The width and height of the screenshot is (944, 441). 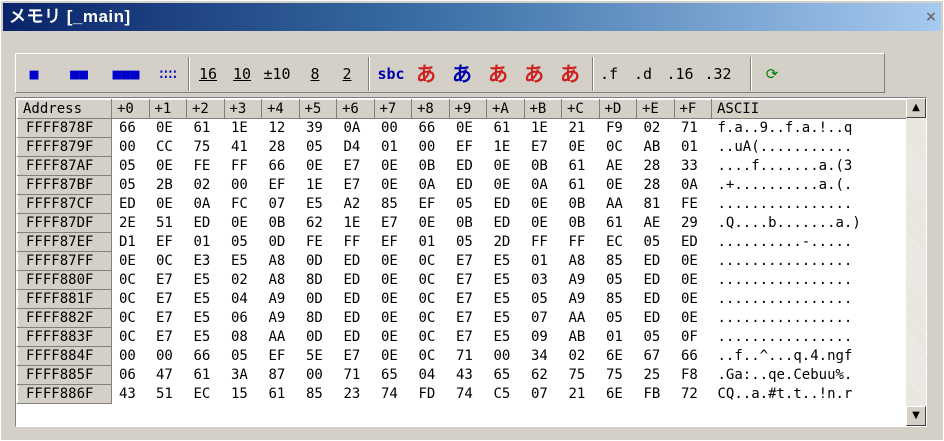 What do you see at coordinates (693, 394) in the screenshot?
I see `byte-cell: 72` at bounding box center [693, 394].